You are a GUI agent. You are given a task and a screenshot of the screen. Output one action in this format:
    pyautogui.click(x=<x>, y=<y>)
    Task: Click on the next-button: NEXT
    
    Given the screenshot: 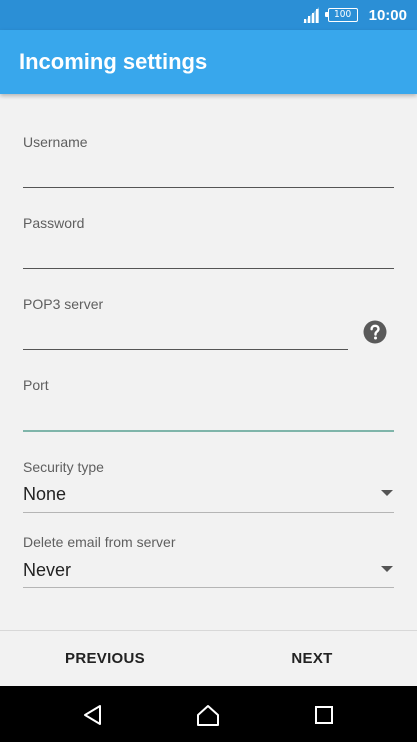 What is the action you would take?
    pyautogui.click(x=312, y=659)
    